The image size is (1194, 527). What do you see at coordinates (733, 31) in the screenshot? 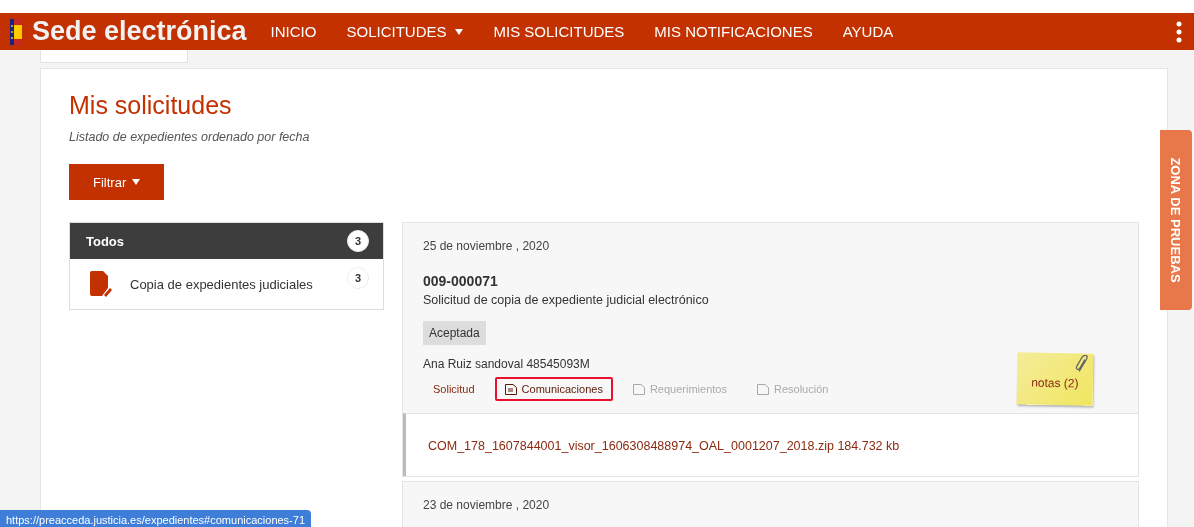
I see `nav-link: MIS NOTIFICACIONES` at bounding box center [733, 31].